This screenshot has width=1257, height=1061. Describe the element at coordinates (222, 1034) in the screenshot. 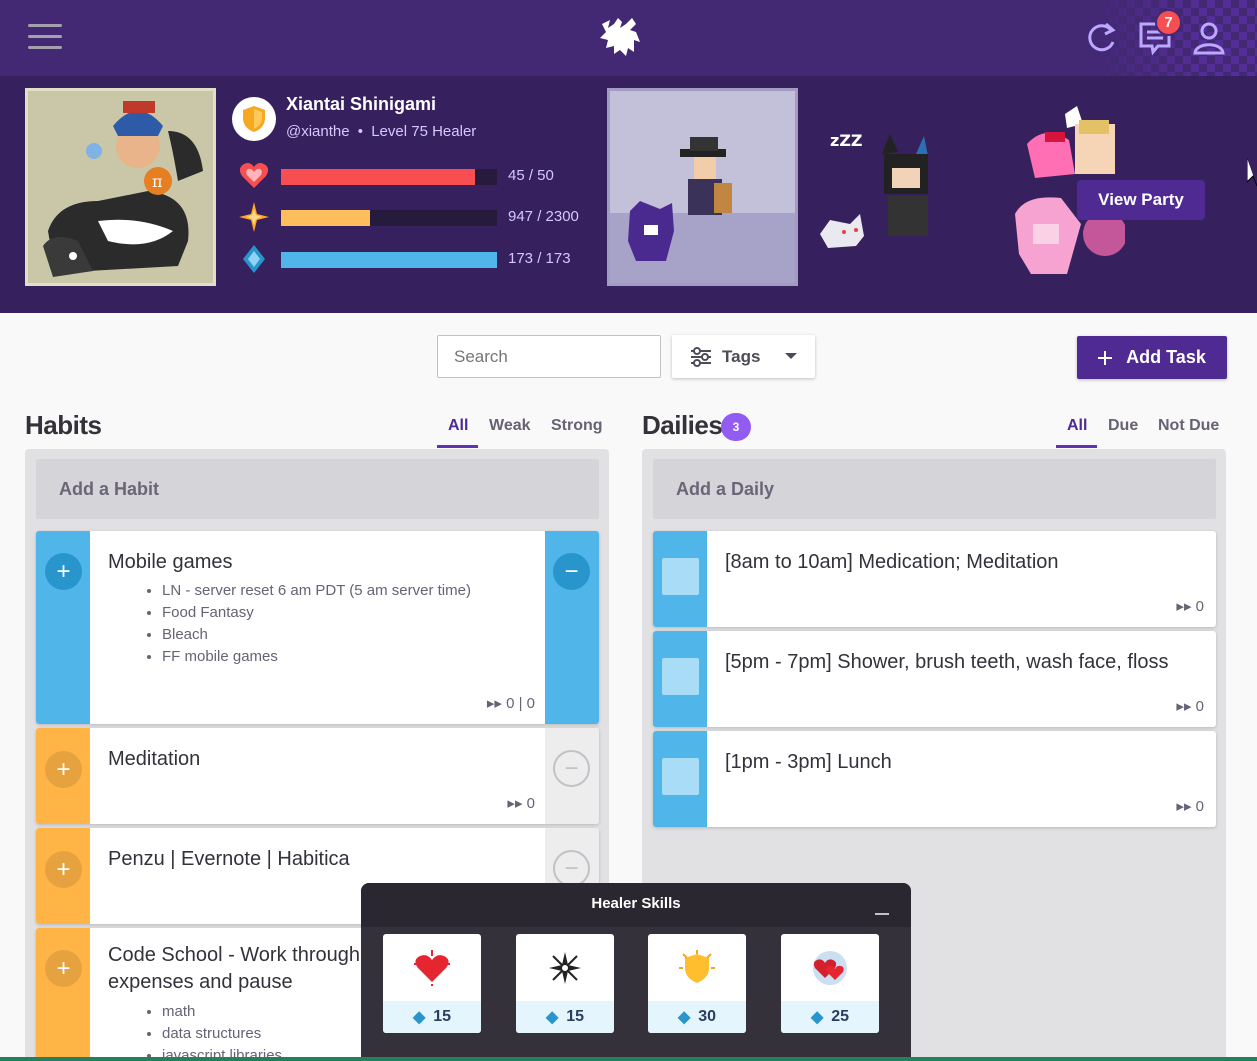

I see `note-item: data structures` at that location.